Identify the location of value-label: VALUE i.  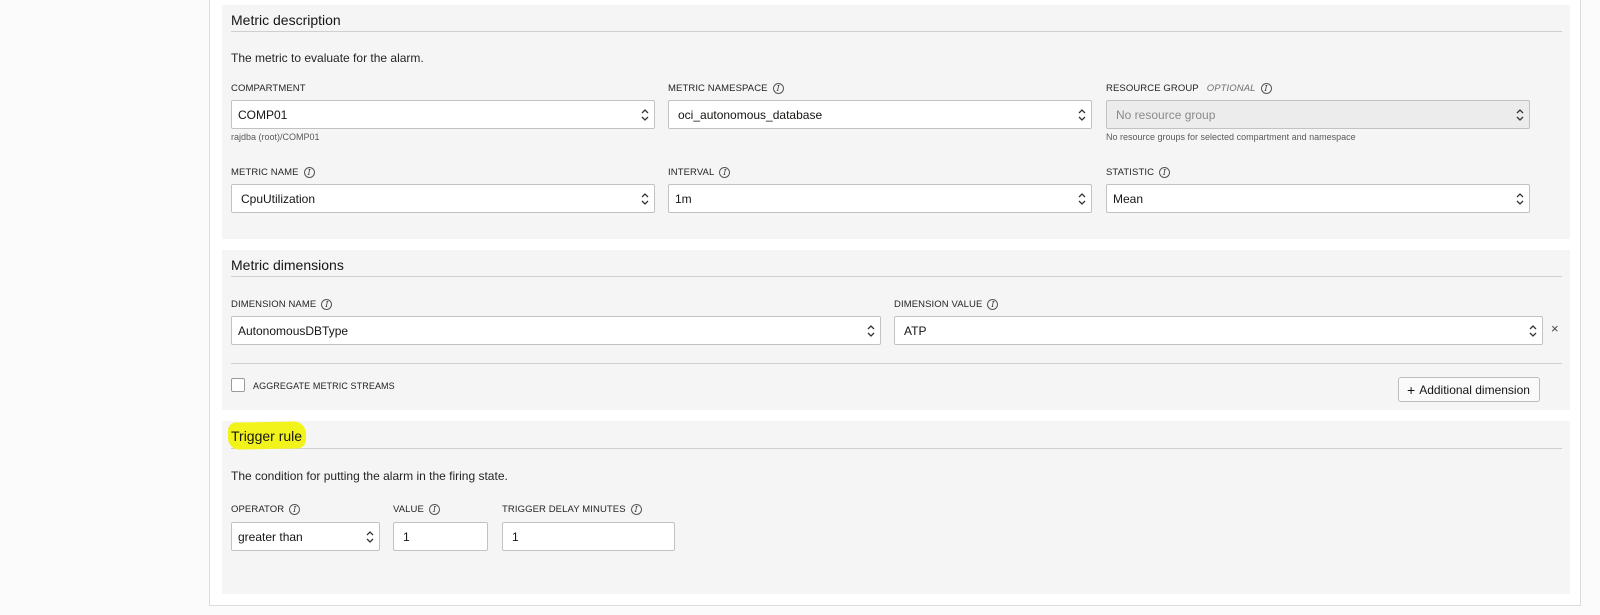
(416, 509).